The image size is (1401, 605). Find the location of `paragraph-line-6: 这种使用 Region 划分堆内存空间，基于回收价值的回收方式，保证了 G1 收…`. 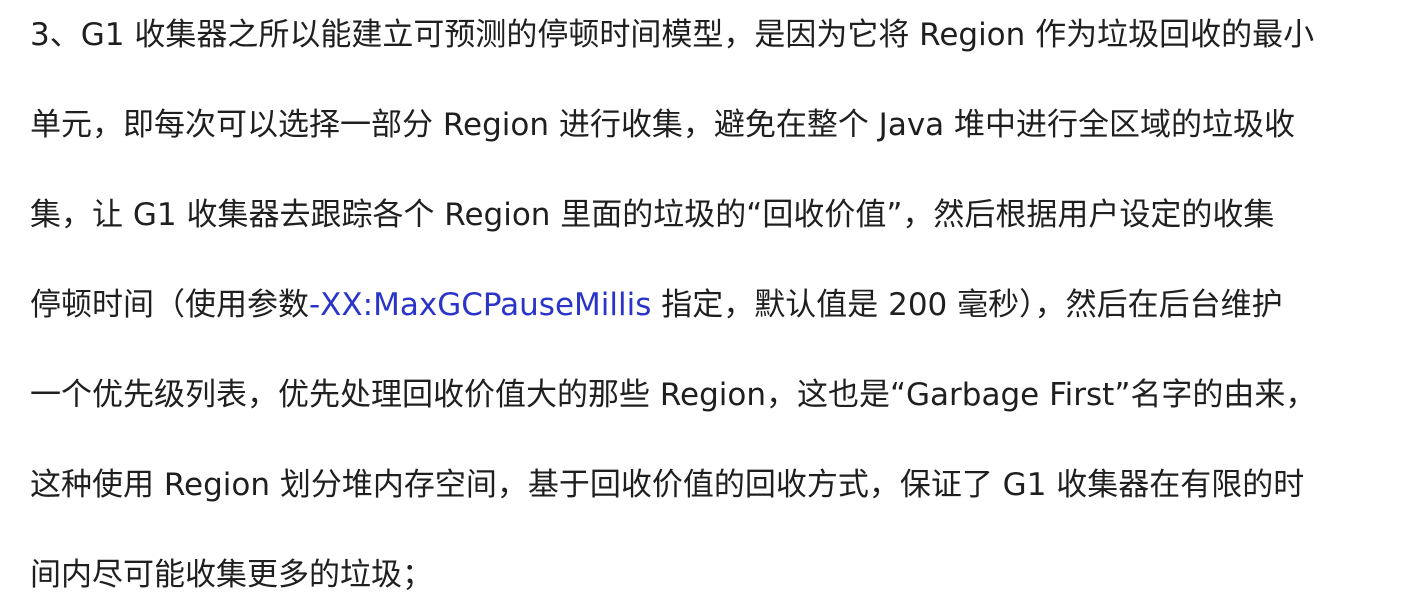

paragraph-line-6: 这种使用 Region 划分堆内存空间，基于回收价值的回收方式，保证了 G1 收… is located at coordinates (667, 485).